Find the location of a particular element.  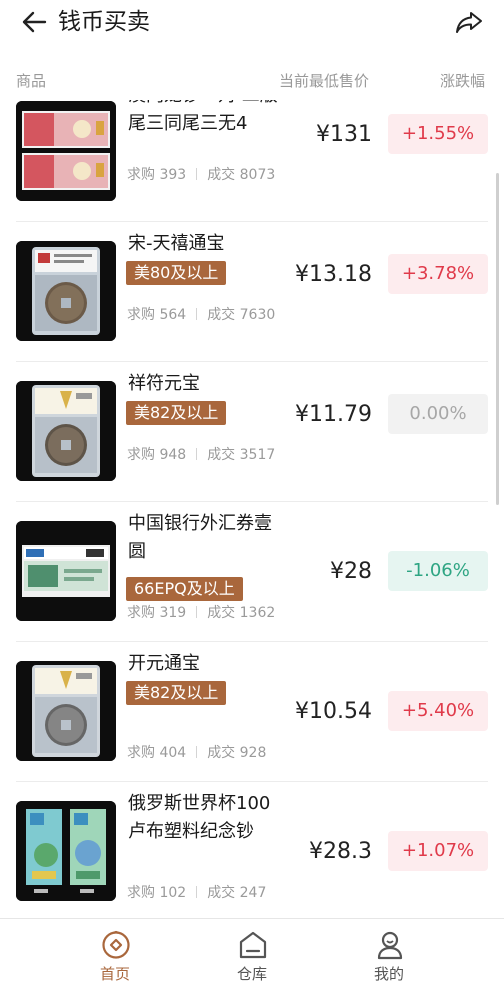

buy-count: 102 is located at coordinates (173, 893).